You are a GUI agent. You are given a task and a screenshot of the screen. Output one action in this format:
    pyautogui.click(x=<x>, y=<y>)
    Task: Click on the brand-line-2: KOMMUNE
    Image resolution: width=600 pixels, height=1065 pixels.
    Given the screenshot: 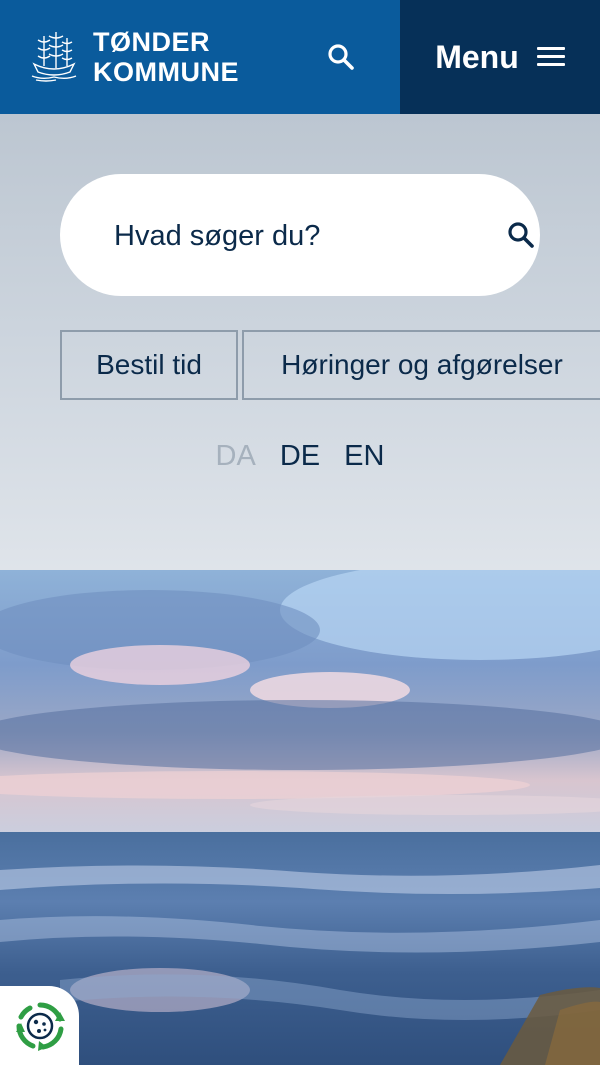 What is the action you would take?
    pyautogui.click(x=166, y=72)
    